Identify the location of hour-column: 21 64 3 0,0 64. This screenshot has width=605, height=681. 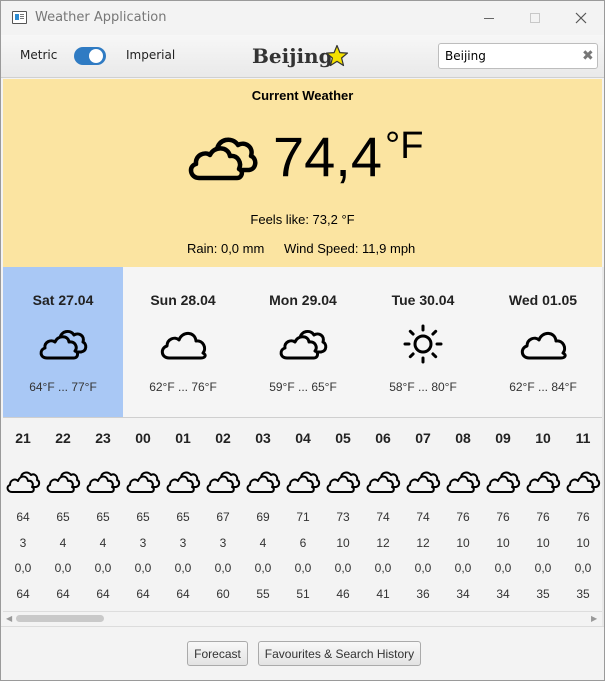
(23, 514).